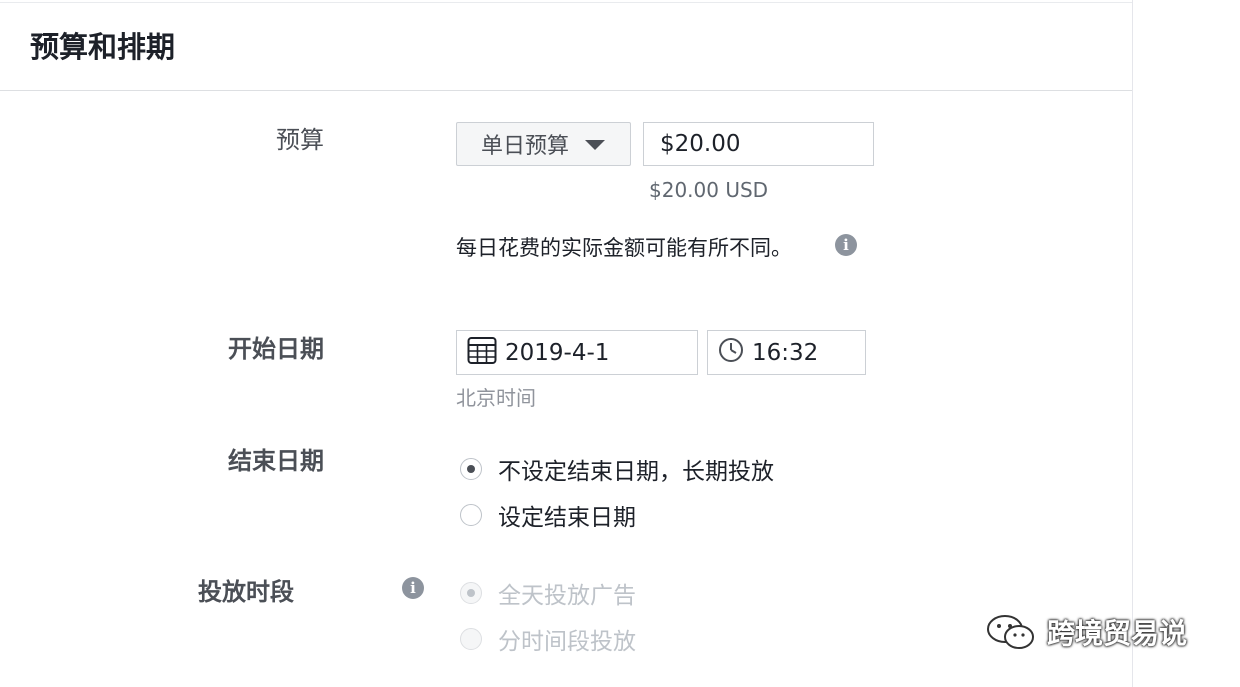  What do you see at coordinates (276, 349) in the screenshot?
I see `start-date-label: 开始日期` at bounding box center [276, 349].